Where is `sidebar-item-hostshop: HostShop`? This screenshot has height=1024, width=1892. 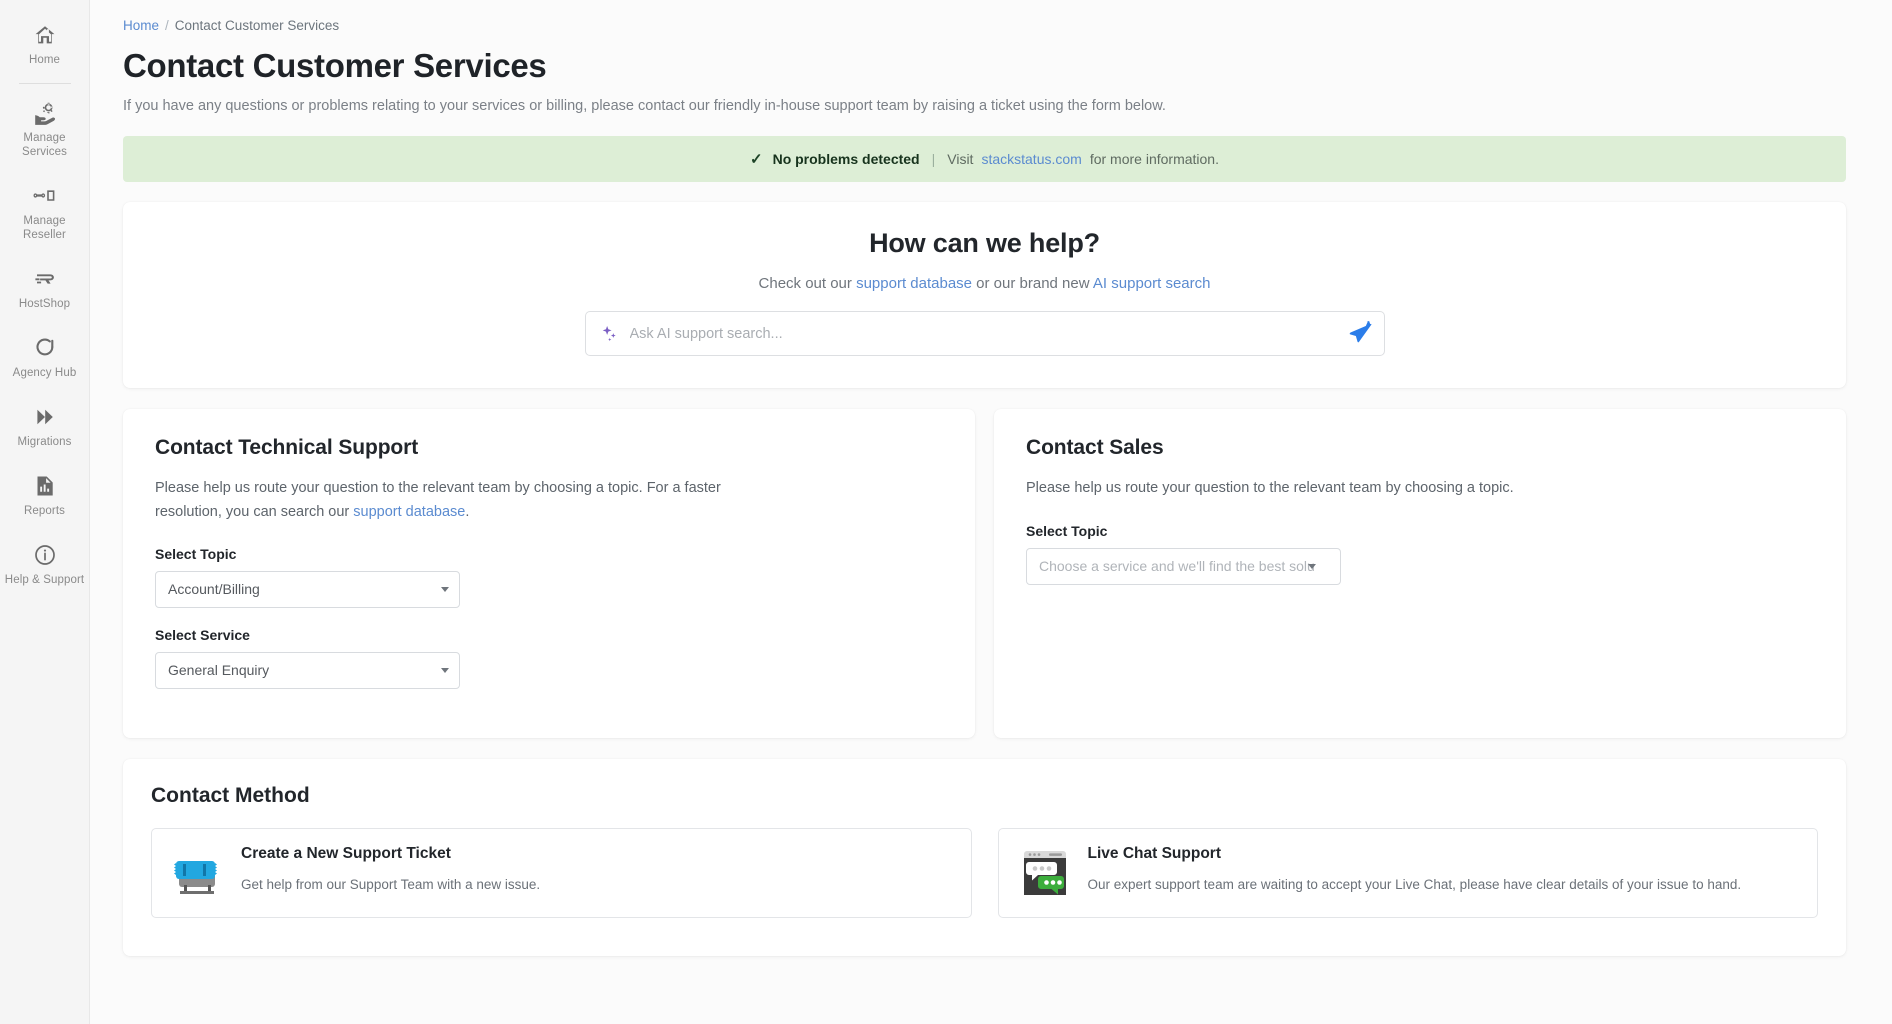
sidebar-item-hostshop: HostShop is located at coordinates (45, 288).